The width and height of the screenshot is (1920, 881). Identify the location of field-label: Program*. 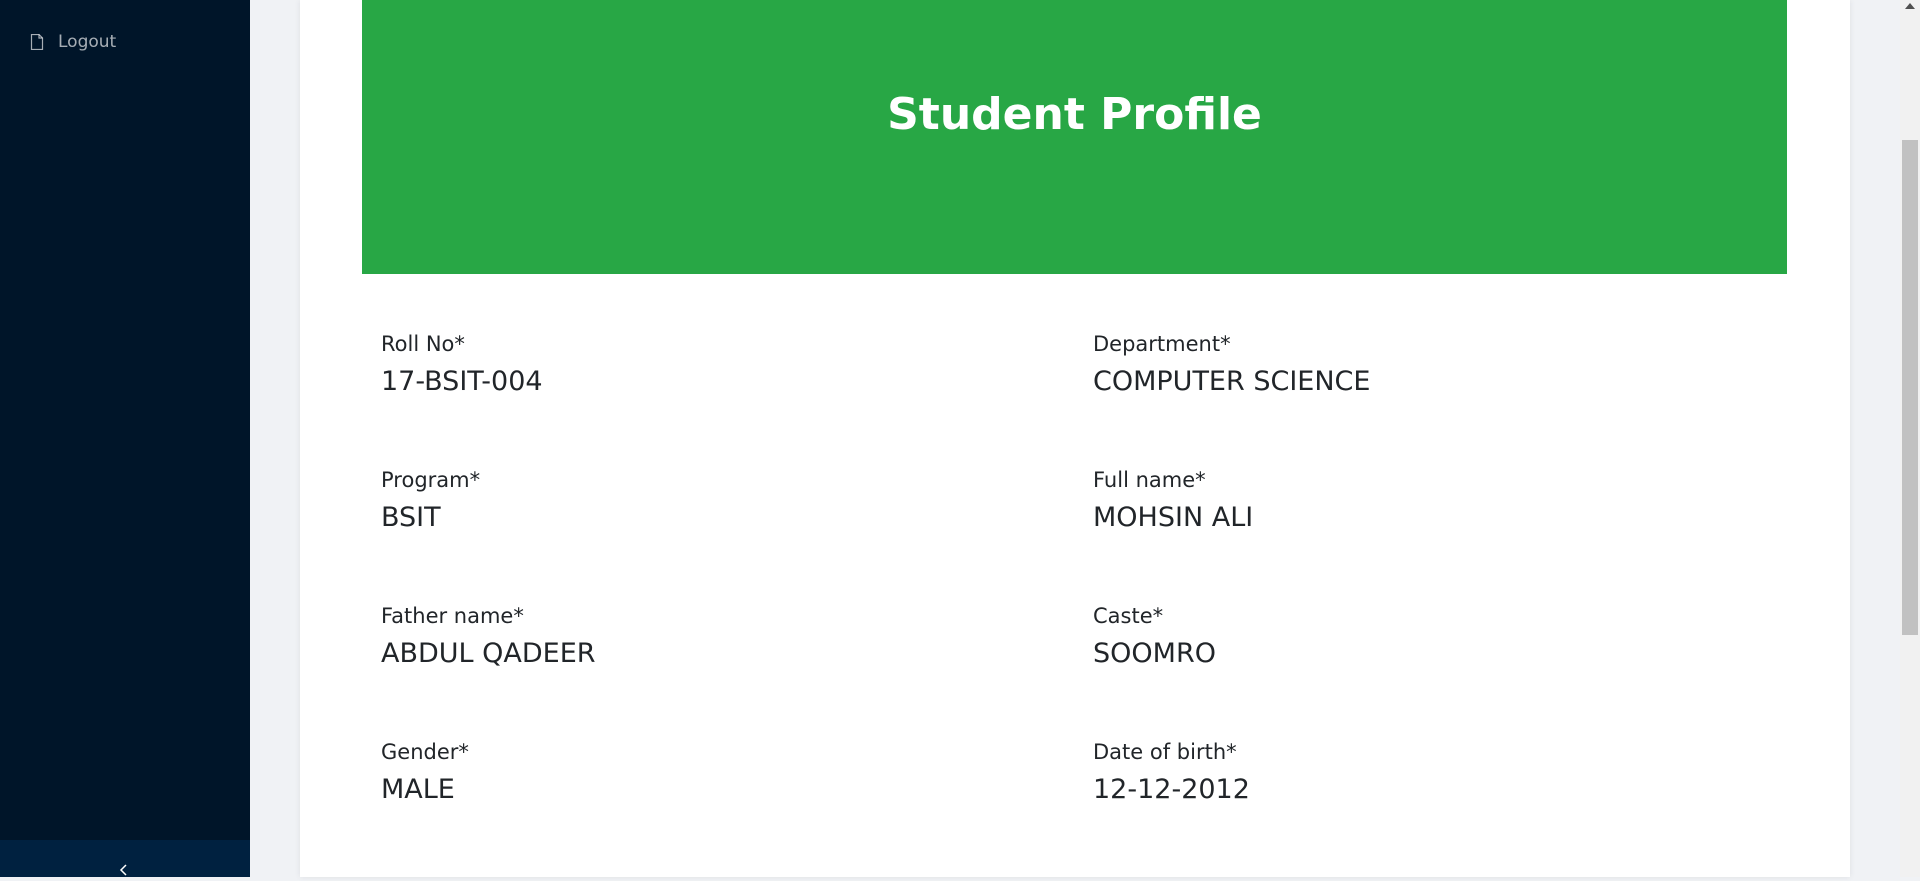
(431, 480).